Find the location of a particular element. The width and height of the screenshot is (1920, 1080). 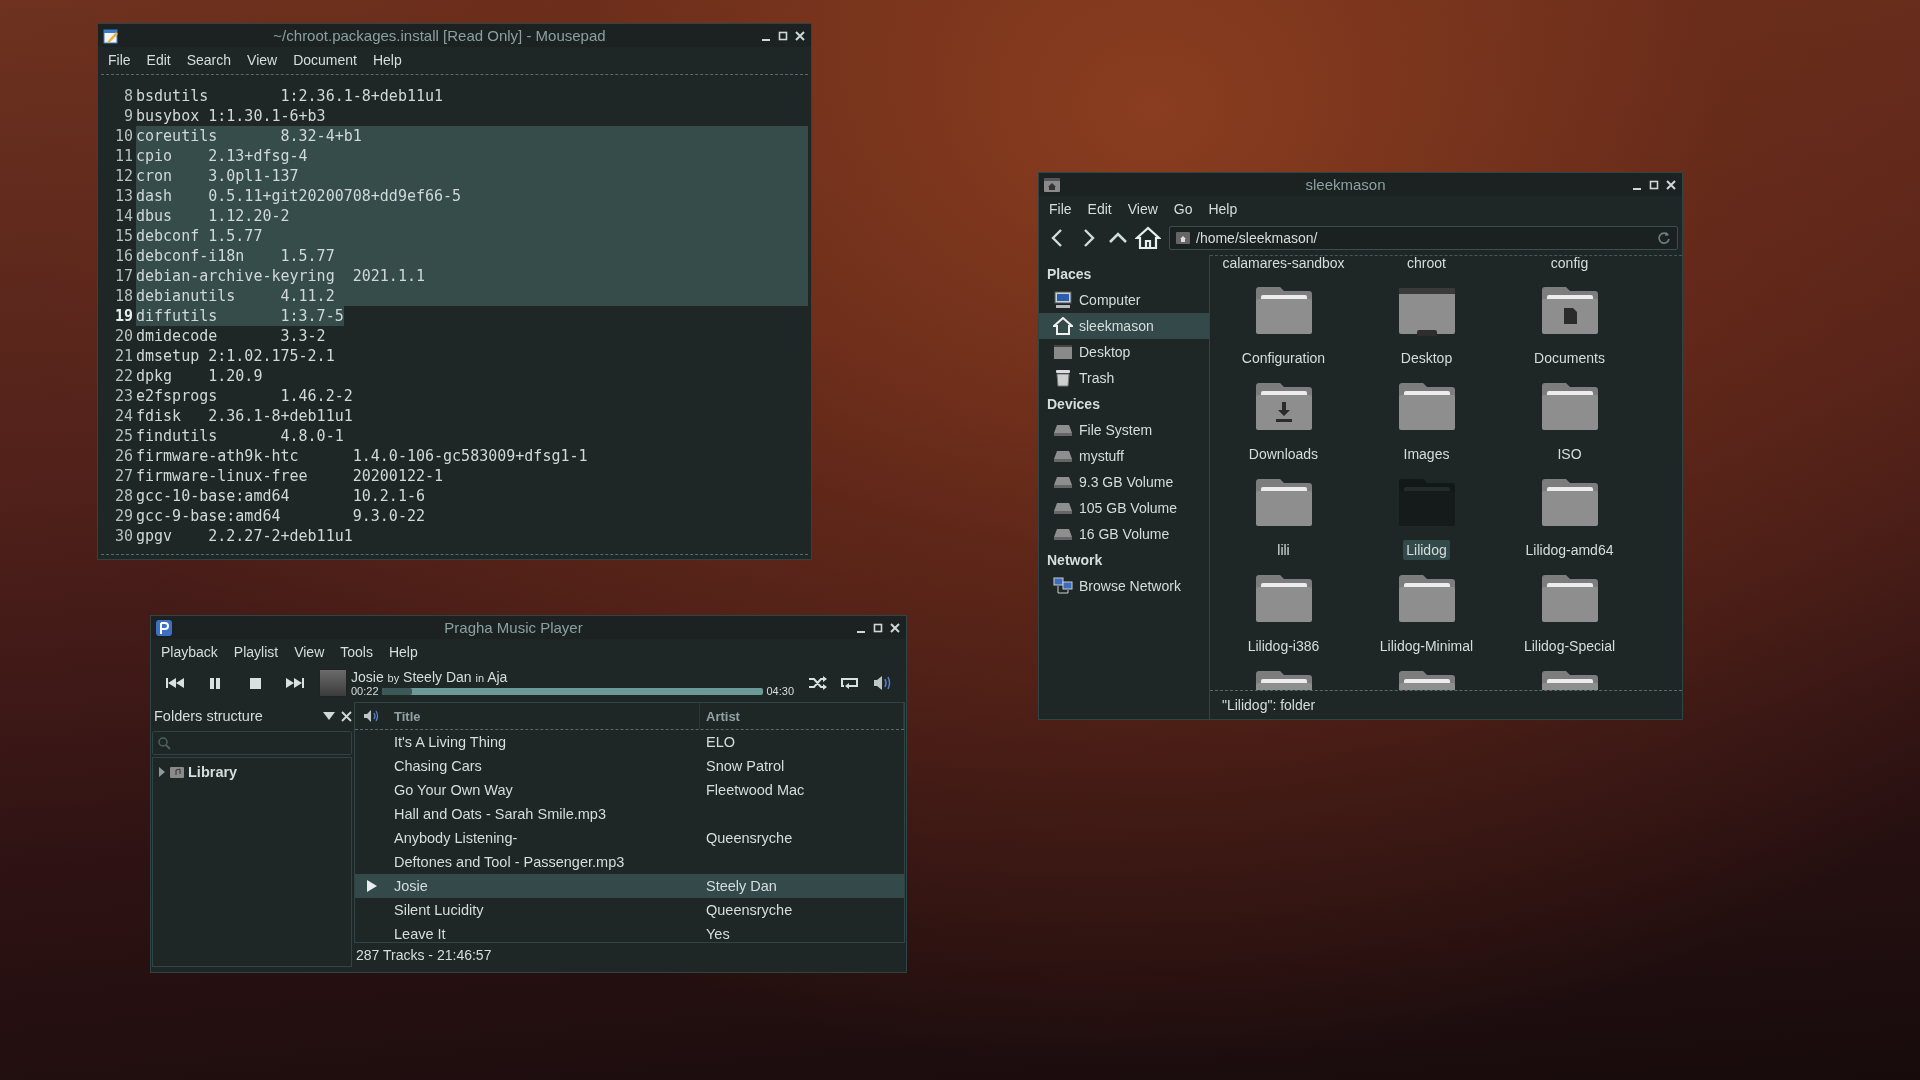

menu-item: Document is located at coordinates (325, 59).